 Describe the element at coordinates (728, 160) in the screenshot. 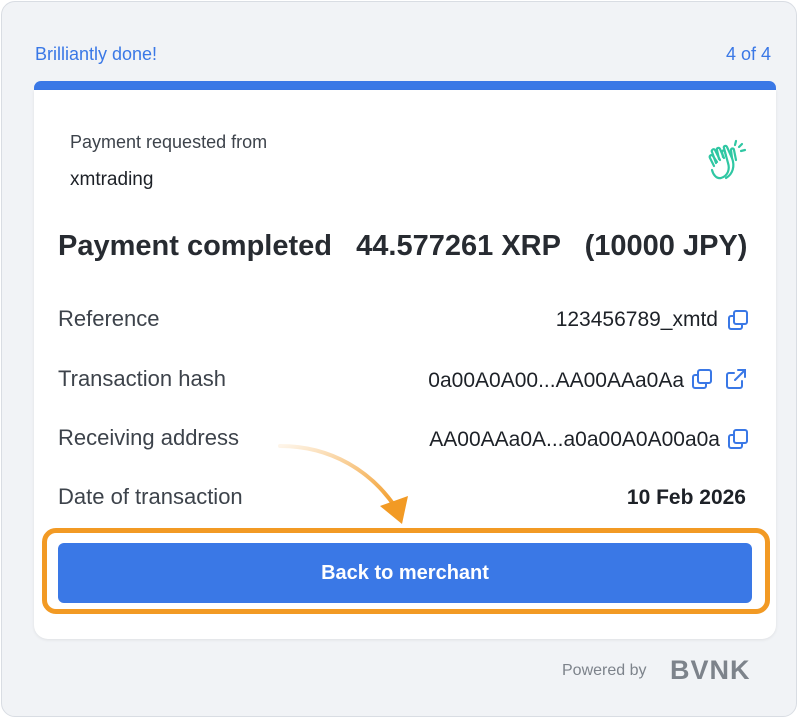

I see `clapping-hands-icon` at that location.